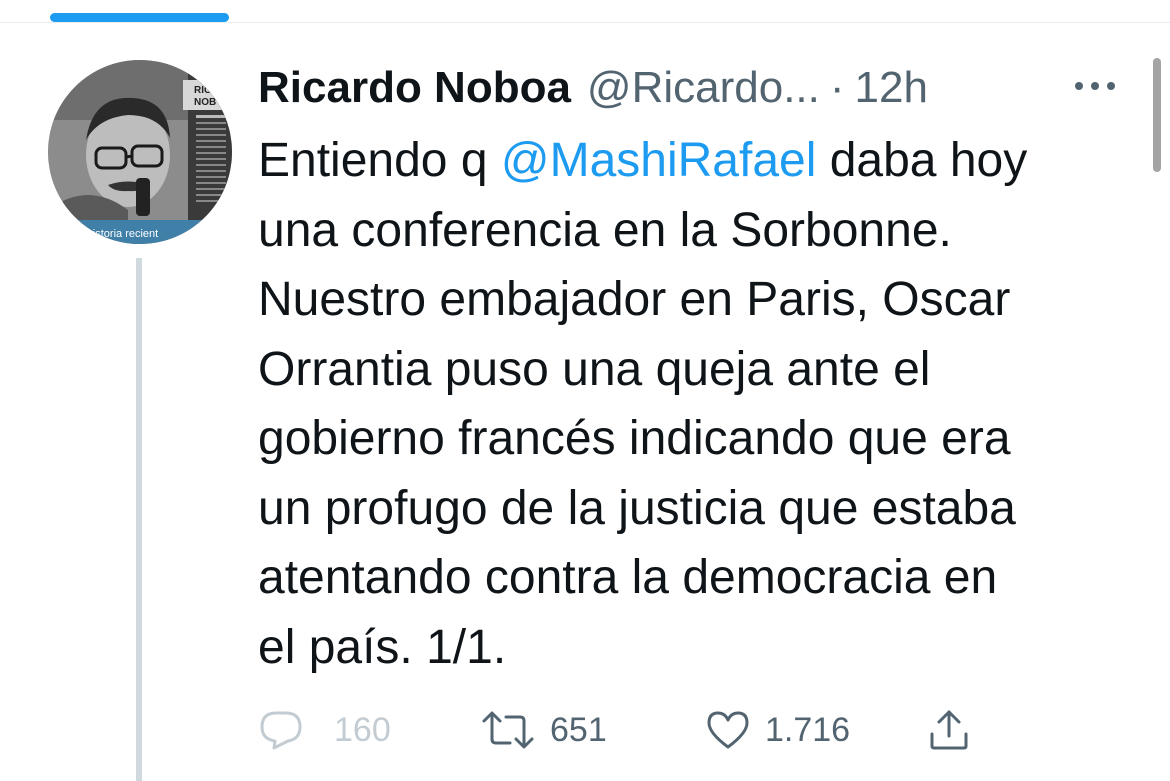 The height and width of the screenshot is (781, 1170). I want to click on retweet-button: 651, so click(543, 730).